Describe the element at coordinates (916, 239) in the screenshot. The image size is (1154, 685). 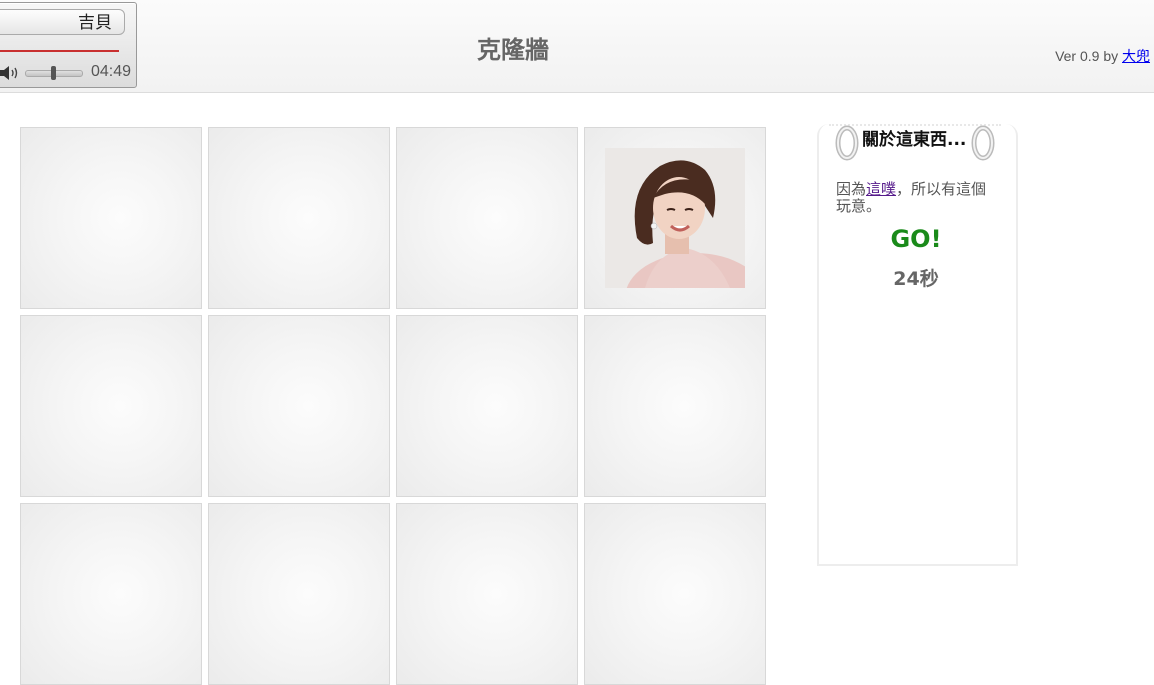
I see `go-button: GO!` at that location.